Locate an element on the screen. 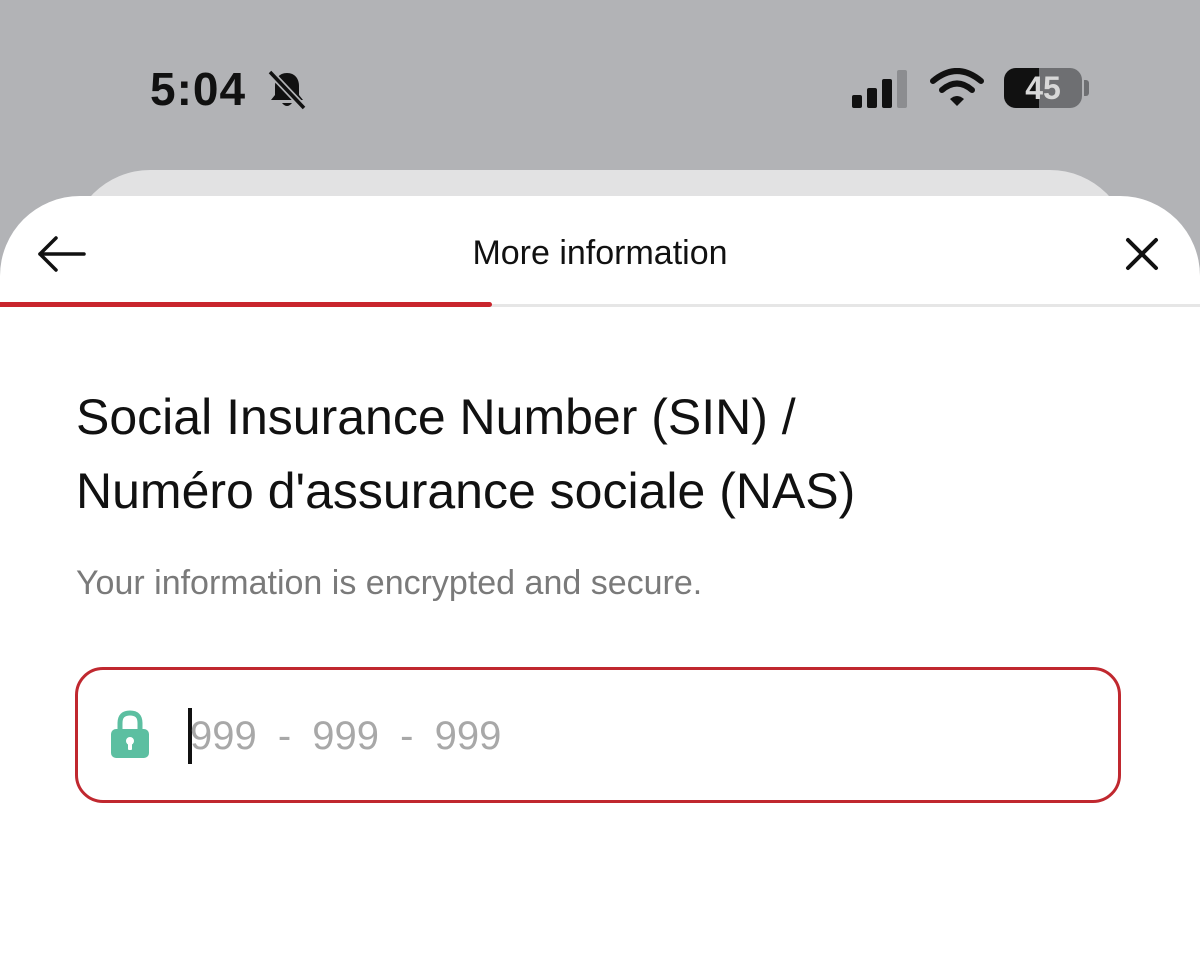 This screenshot has height=959, width=1200. progress-bar is located at coordinates (246, 304).